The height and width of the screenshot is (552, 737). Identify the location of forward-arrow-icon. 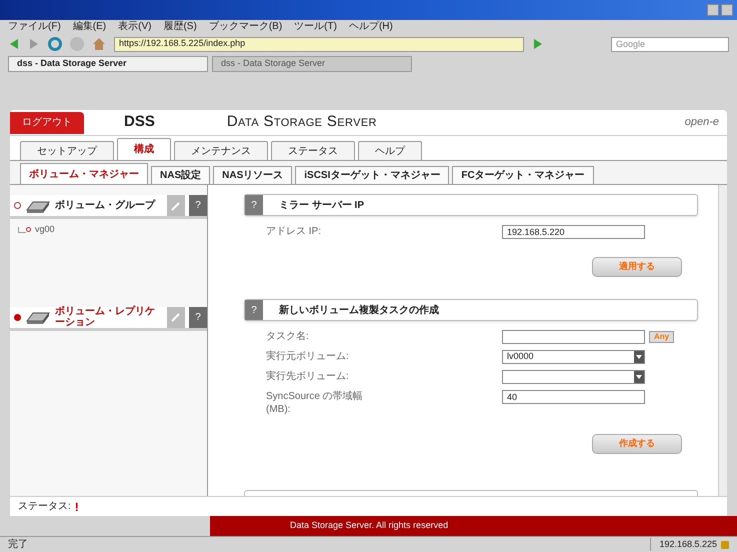
(34, 44).